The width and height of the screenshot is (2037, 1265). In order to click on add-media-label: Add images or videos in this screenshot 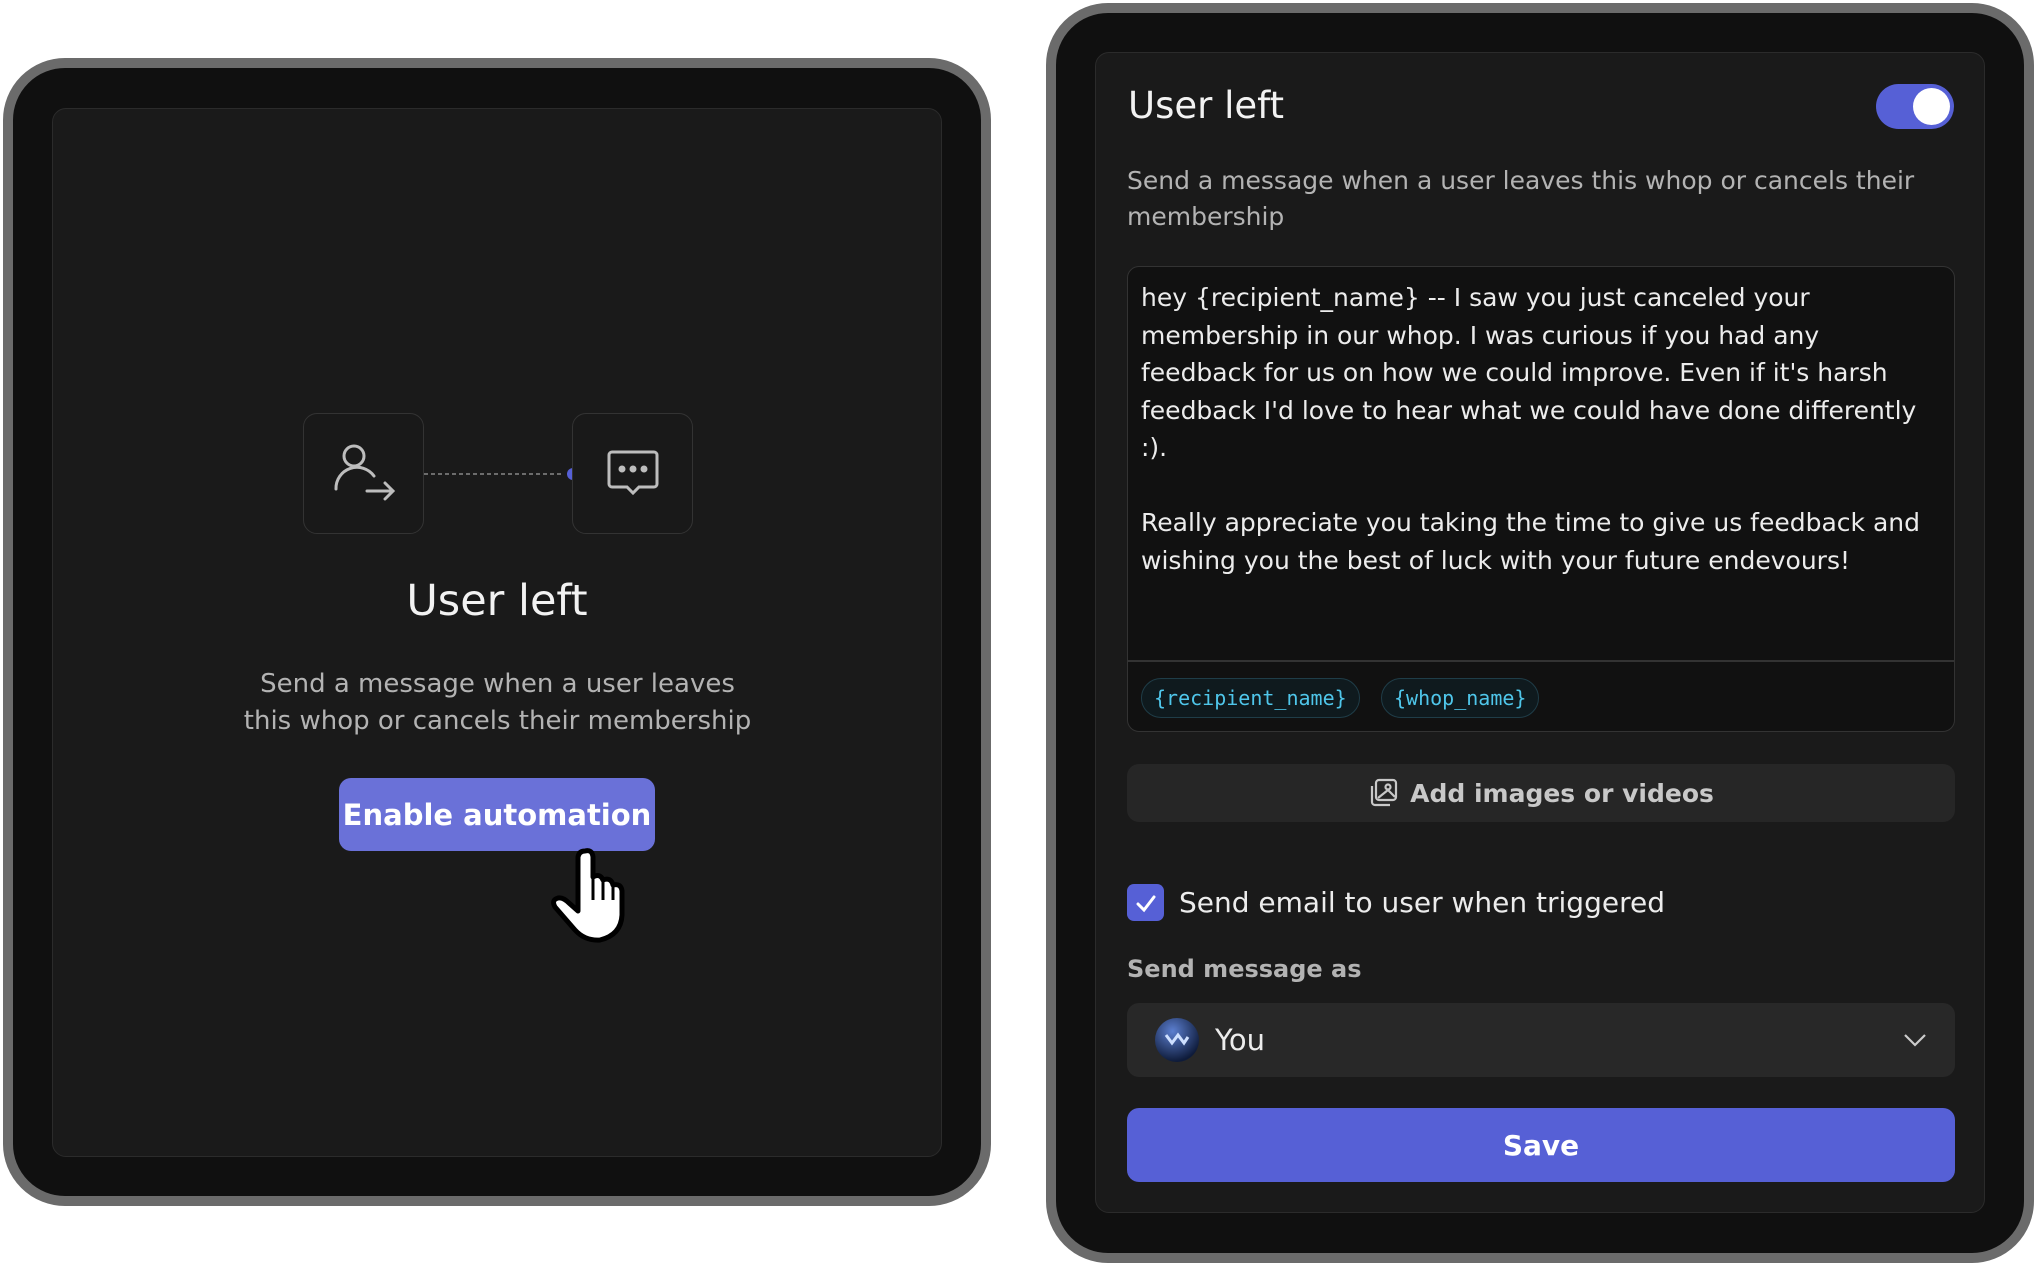, I will do `click(1562, 793)`.